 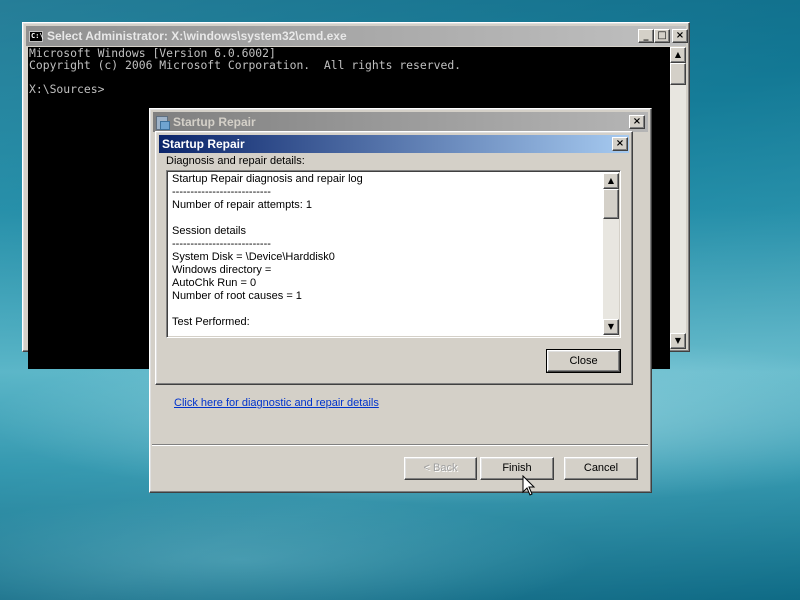 What do you see at coordinates (214, 283) in the screenshot?
I see `log-line: AutoChk Run = 0` at bounding box center [214, 283].